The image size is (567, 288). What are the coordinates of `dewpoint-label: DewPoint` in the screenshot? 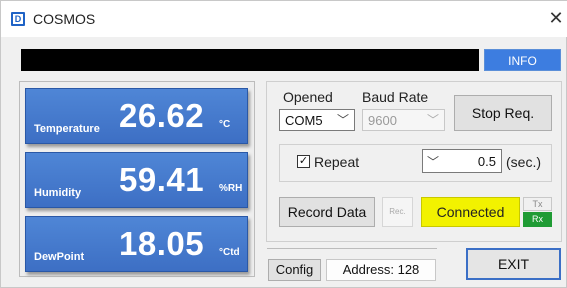 It's located at (59, 257).